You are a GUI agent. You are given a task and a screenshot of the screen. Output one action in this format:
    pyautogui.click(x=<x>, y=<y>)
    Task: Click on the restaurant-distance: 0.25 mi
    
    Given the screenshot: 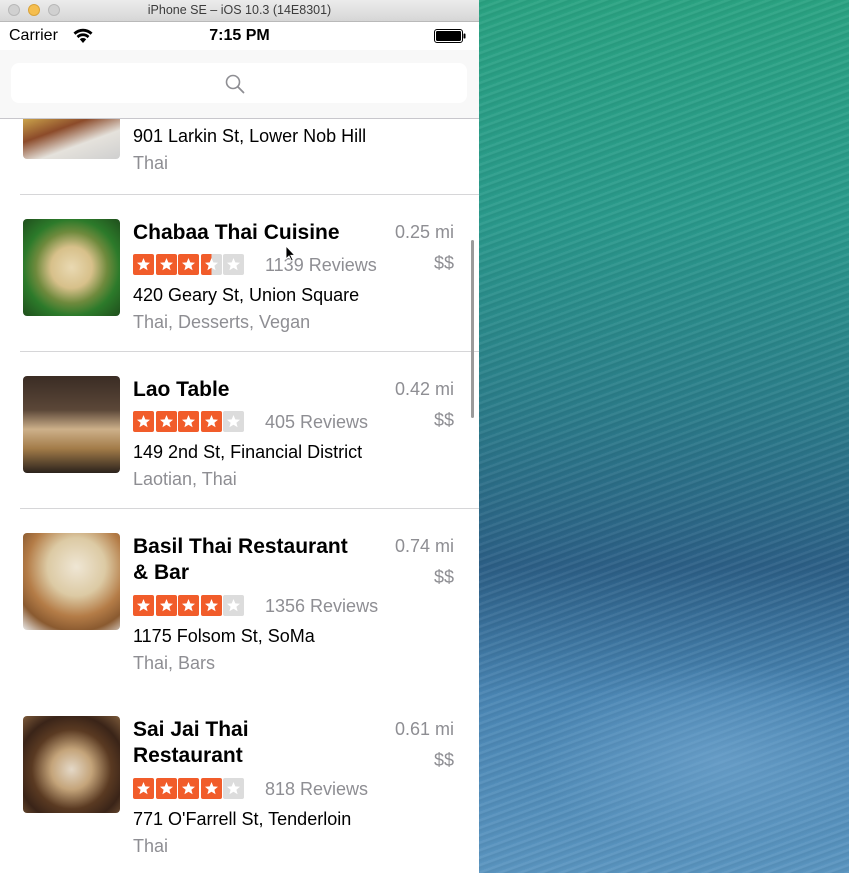 What is the action you would take?
    pyautogui.click(x=424, y=232)
    